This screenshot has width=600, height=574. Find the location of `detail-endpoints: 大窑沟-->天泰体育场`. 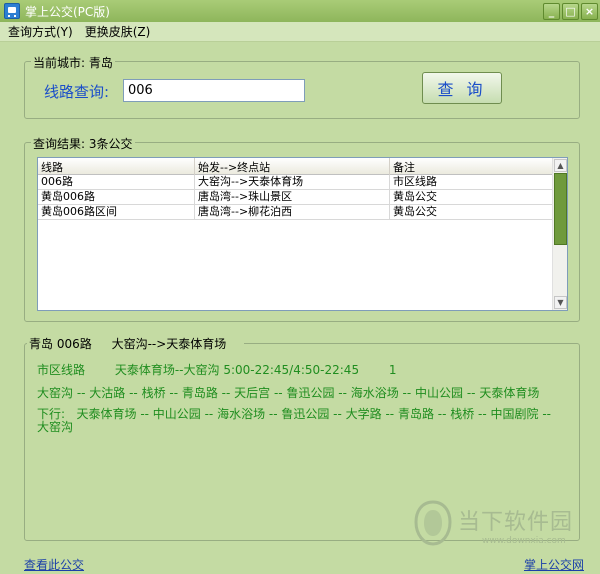

detail-endpoints: 大窑沟-->天泰体育场 is located at coordinates (169, 344).